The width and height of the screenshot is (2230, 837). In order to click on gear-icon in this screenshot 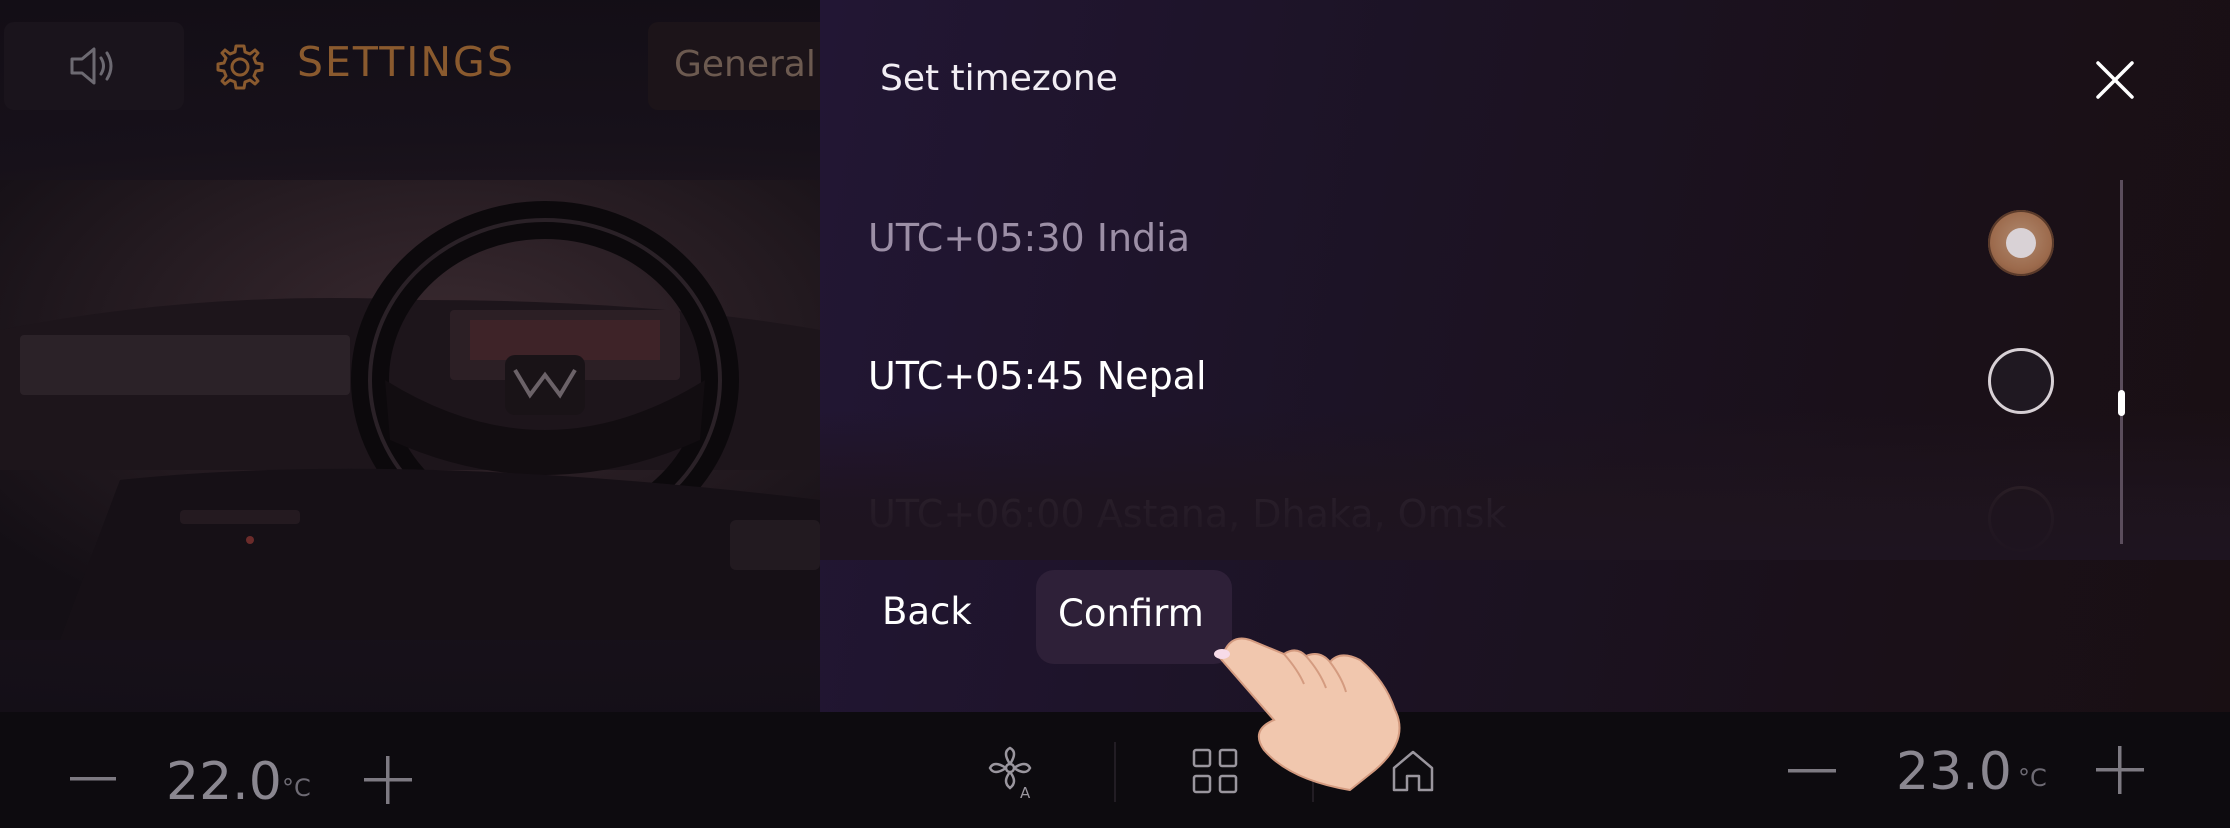, I will do `click(240, 67)`.